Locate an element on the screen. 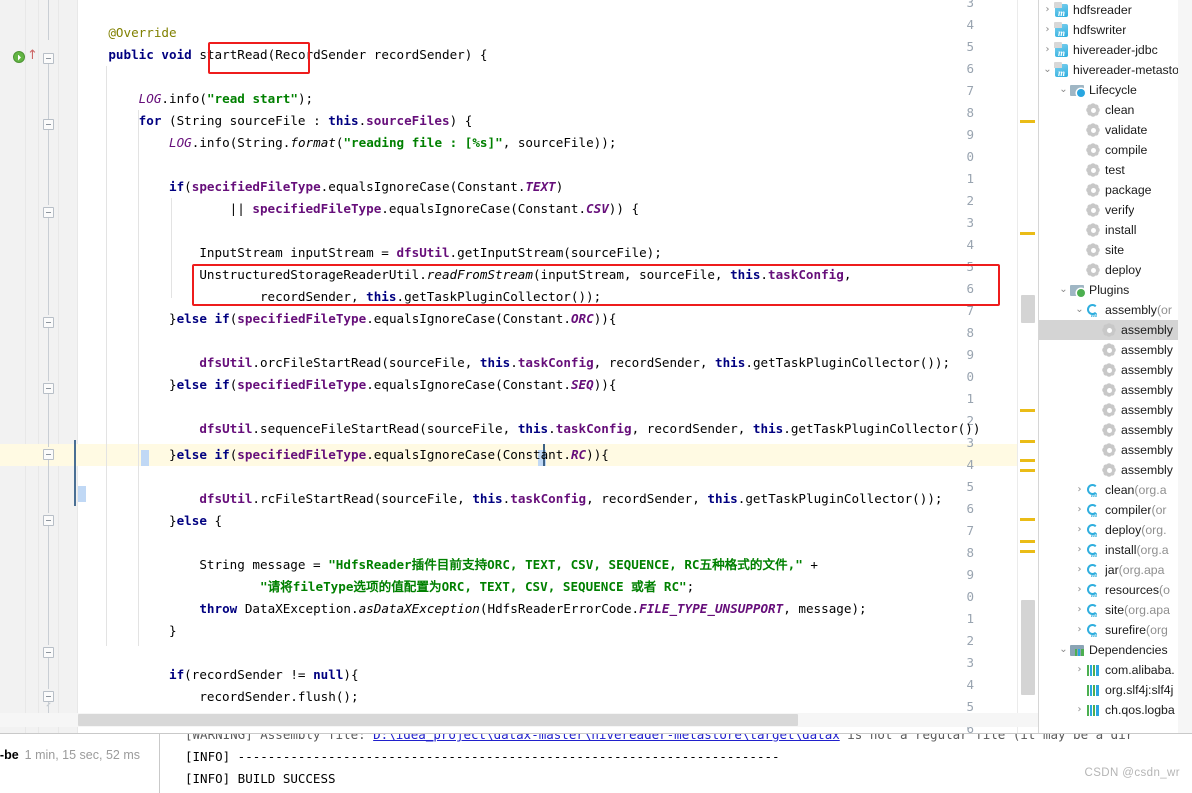 This screenshot has height=793, width=1192. maven-run-tree: ugin:2.2-be 1 min, 15 sec, 52 ms is located at coordinates (80, 763).